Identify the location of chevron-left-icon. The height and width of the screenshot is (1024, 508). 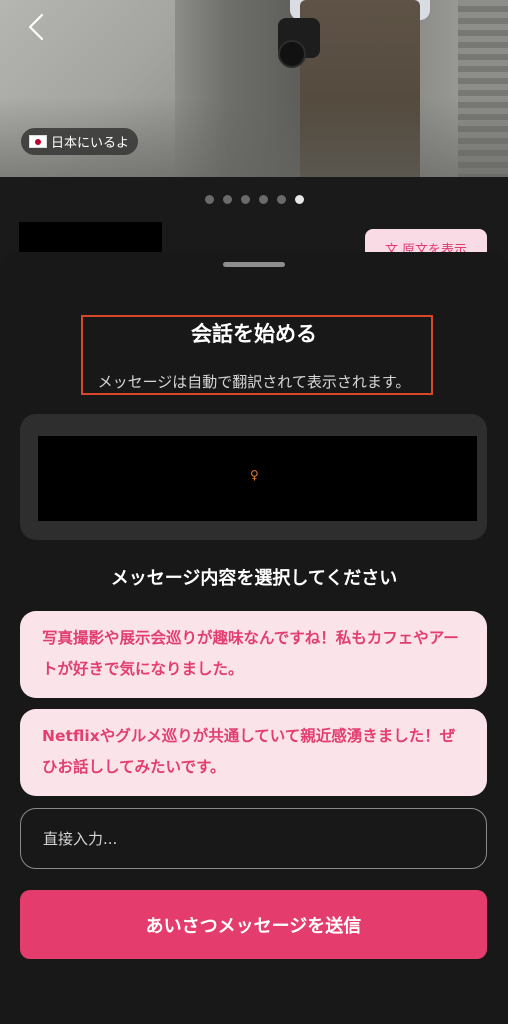
(36, 27).